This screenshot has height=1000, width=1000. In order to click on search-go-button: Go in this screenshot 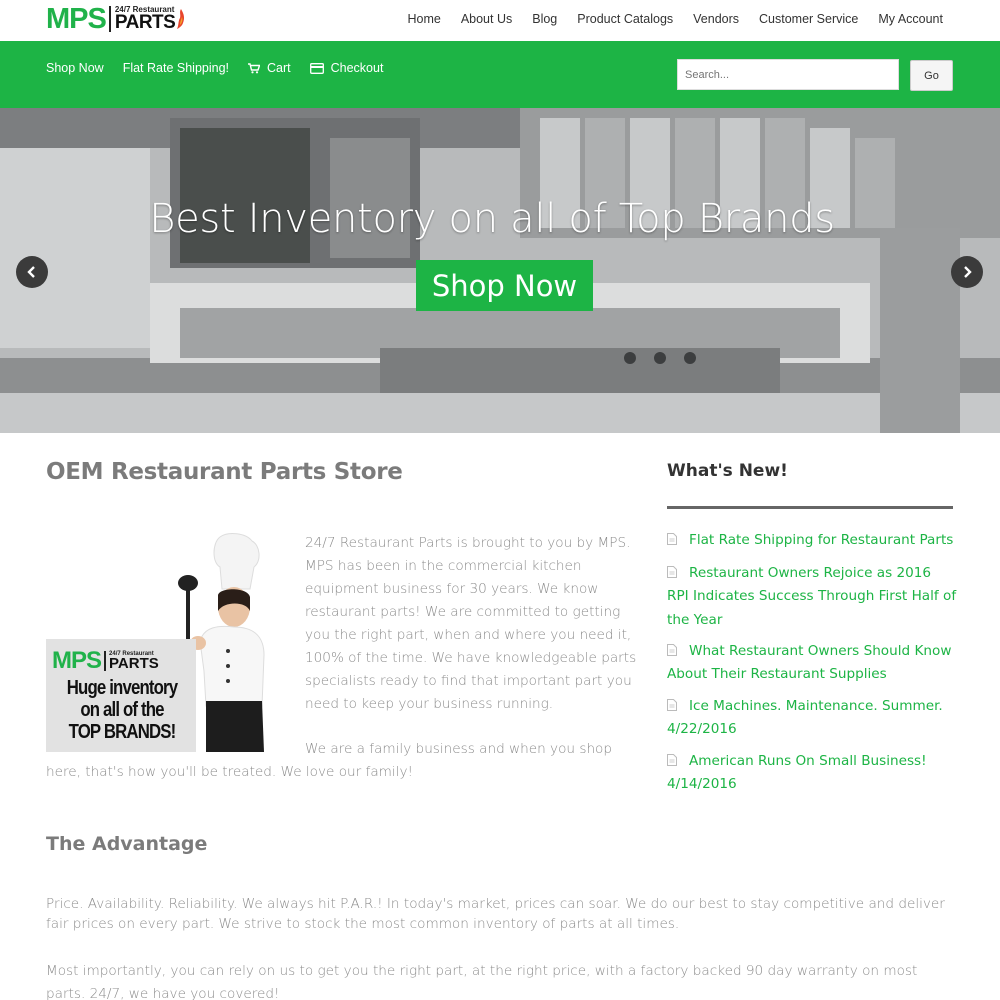, I will do `click(931, 75)`.